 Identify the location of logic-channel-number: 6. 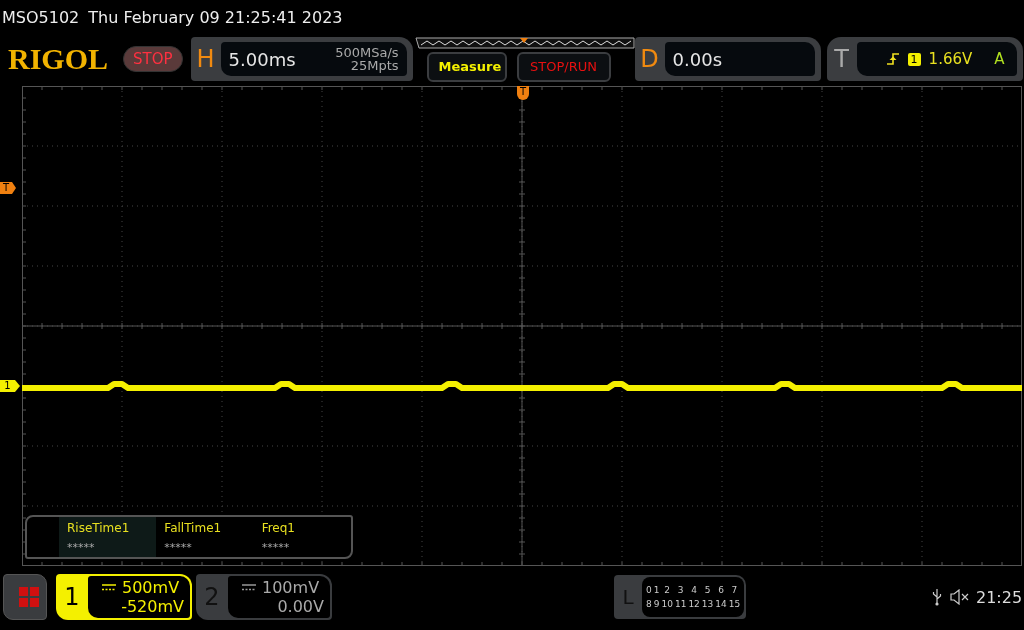
(721, 590).